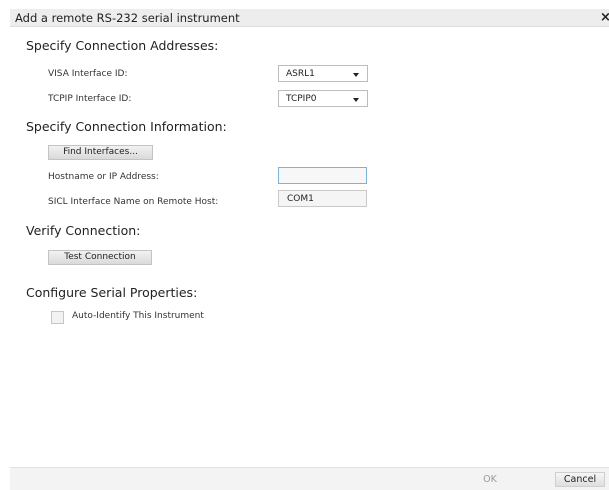  I want to click on dialog-titlebar: Add a remote RS-232 serial instrument ×, so click(309, 18).